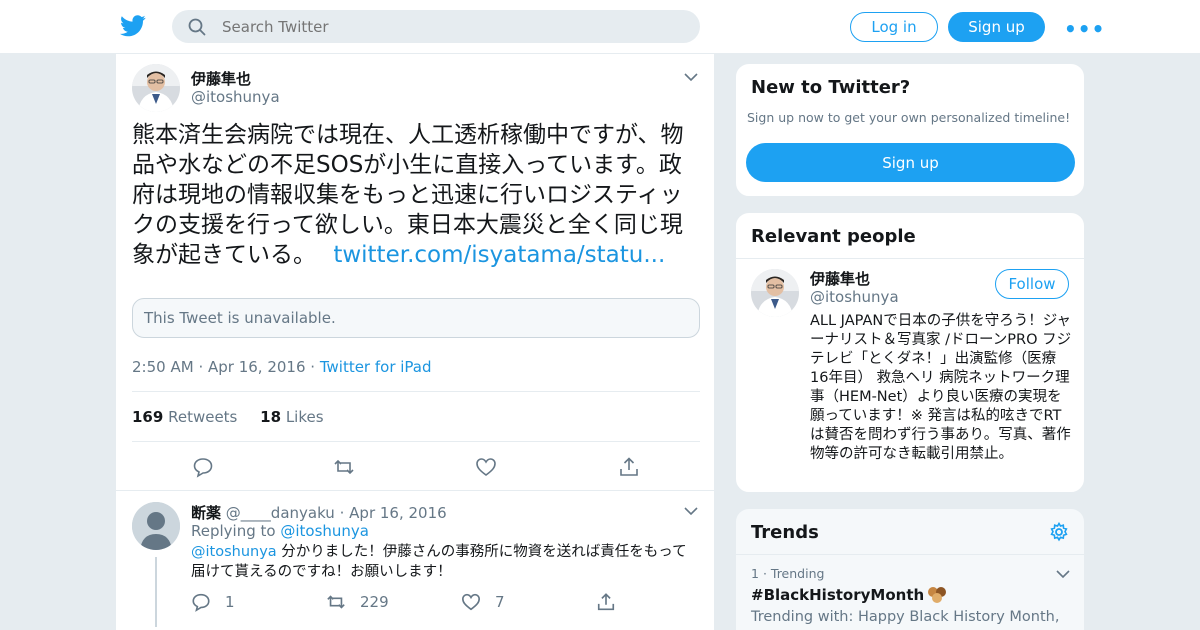 The width and height of the screenshot is (1200, 630). I want to click on signup-button: Sign up, so click(996, 27).